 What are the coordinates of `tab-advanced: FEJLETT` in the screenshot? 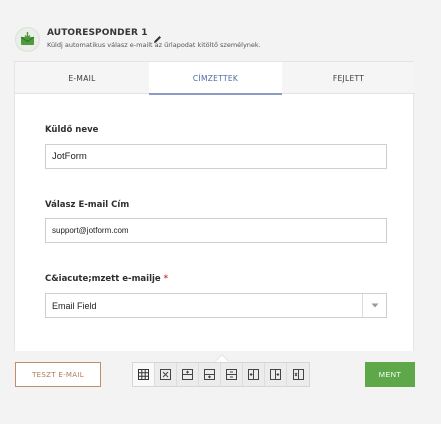 It's located at (348, 78).